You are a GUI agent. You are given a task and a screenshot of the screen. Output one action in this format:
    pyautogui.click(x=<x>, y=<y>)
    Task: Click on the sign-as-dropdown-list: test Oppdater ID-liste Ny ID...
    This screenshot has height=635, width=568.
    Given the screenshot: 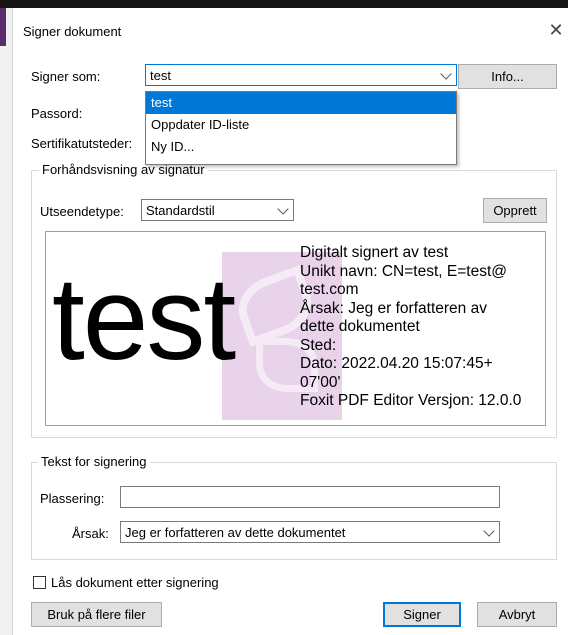 What is the action you would take?
    pyautogui.click(x=301, y=128)
    